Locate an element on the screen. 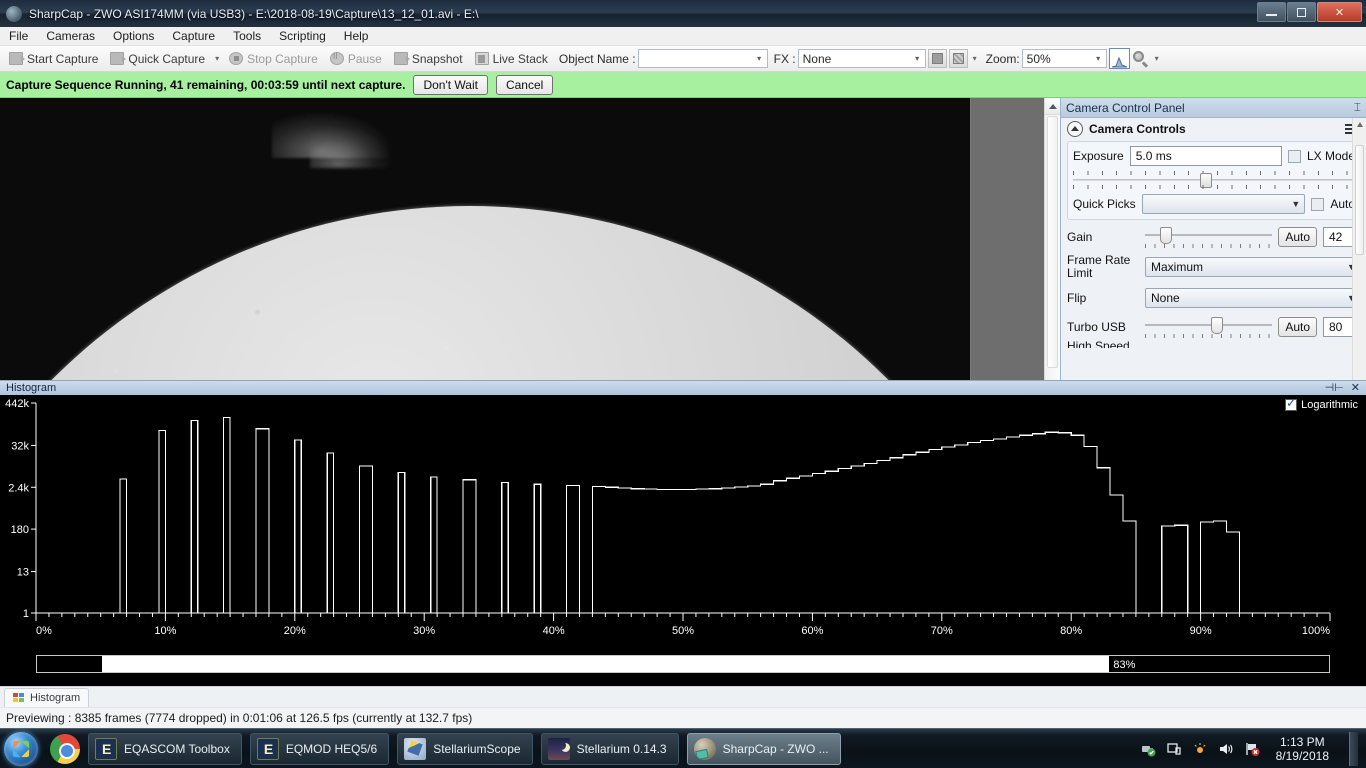 The image size is (1366, 768). volume-icon is located at coordinates (1226, 749).